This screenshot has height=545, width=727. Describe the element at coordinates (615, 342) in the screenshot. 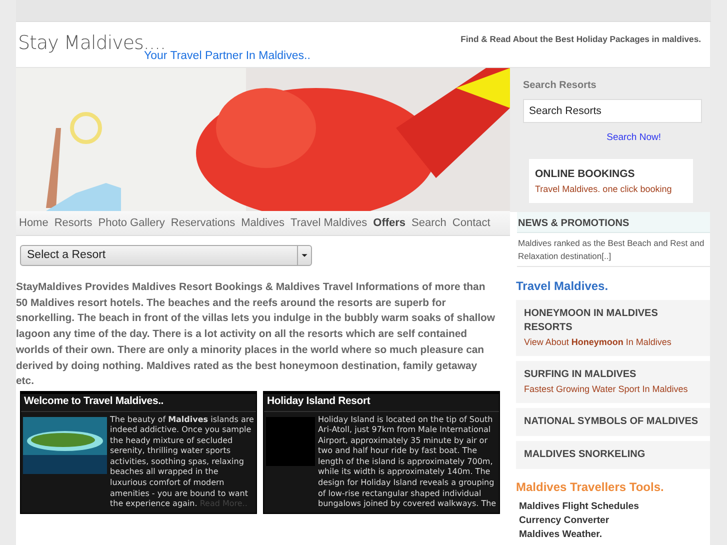

I see `travel-subtitle: View About Honeymoon In Maldives` at that location.